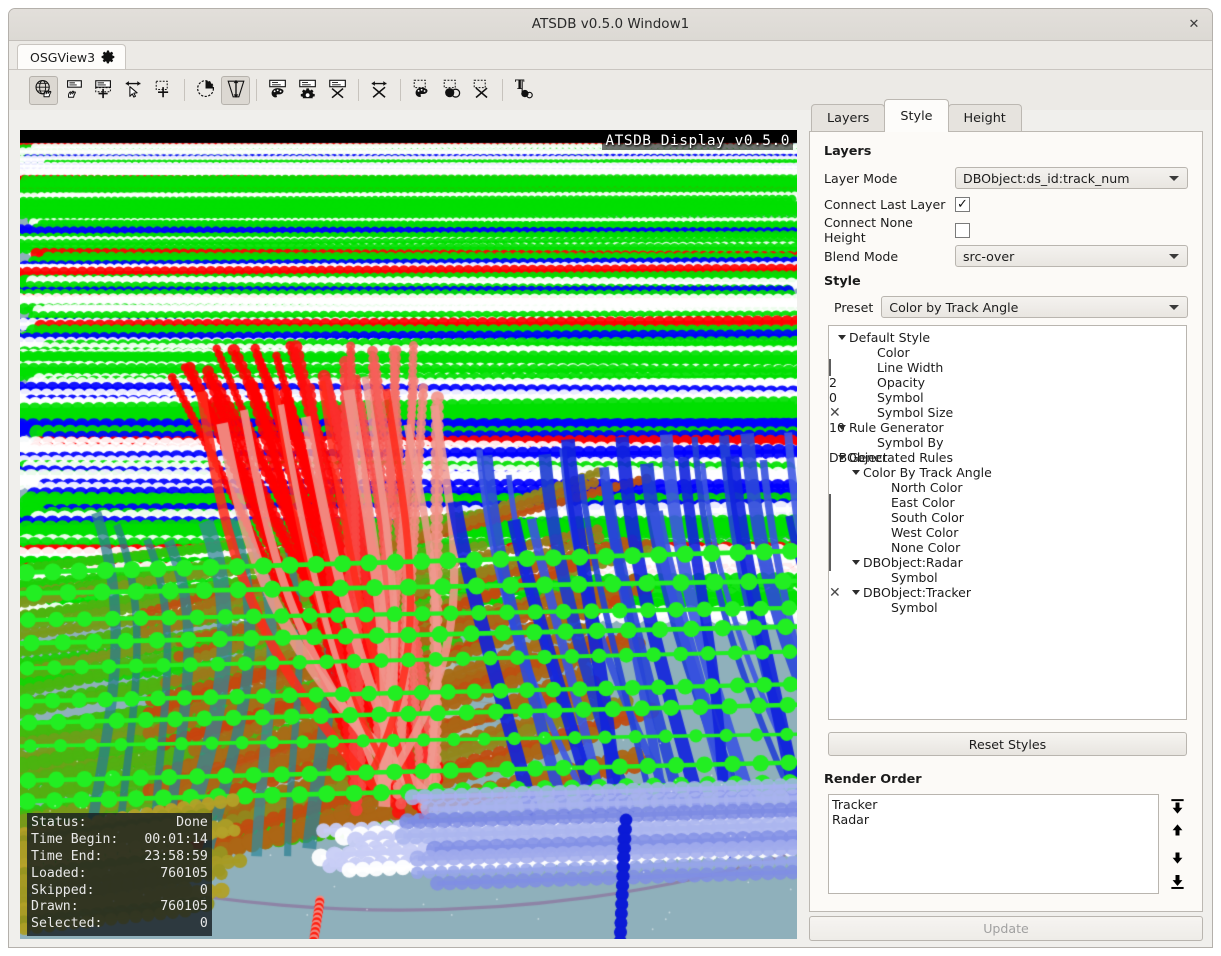 This screenshot has height=956, width=1221. I want to click on hud-status-row: Status: Done, so click(119, 823).